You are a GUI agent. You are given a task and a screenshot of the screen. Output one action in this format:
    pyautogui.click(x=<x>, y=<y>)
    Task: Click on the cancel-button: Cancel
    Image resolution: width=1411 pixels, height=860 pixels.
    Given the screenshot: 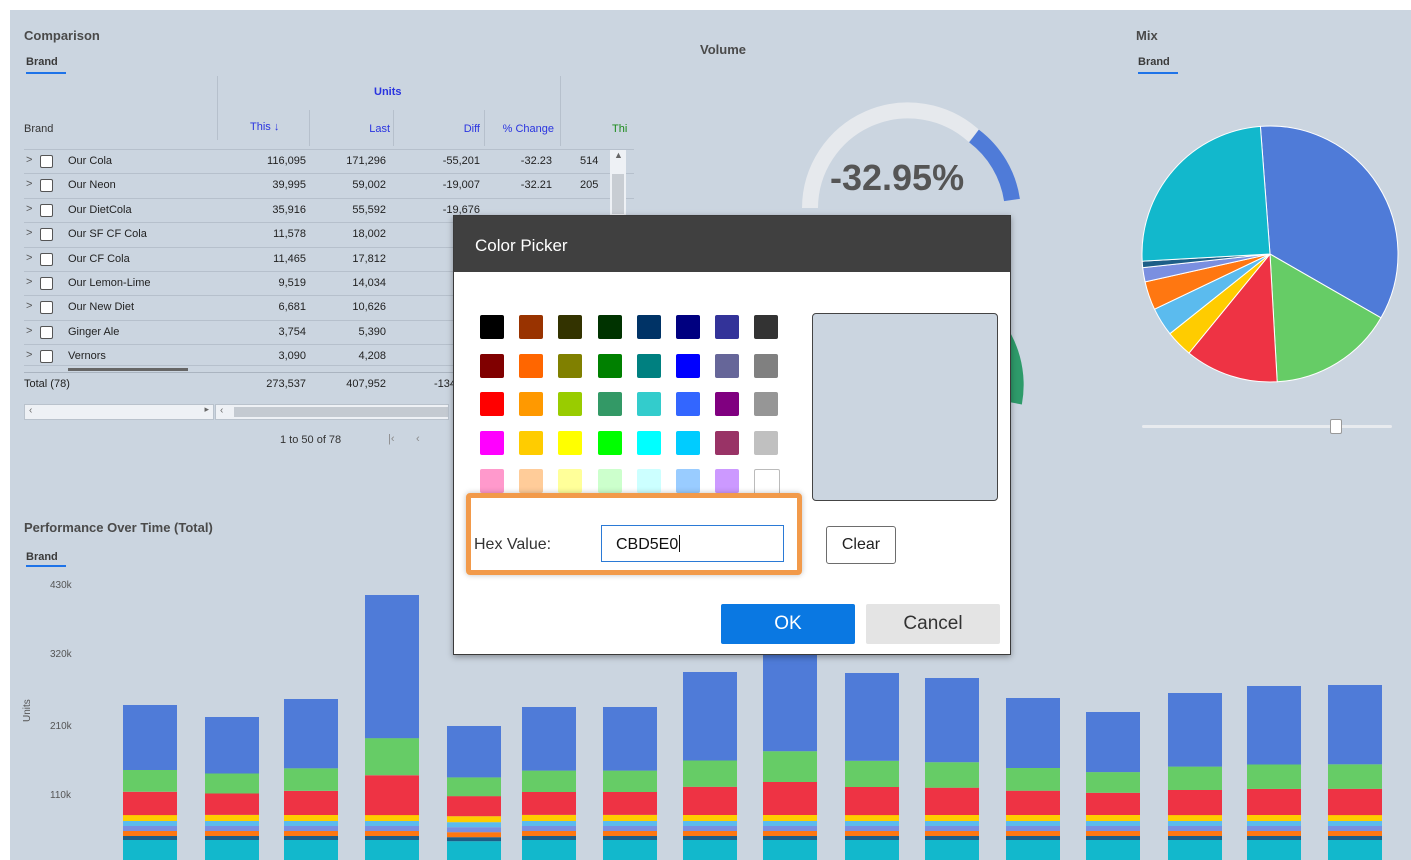 What is the action you would take?
    pyautogui.click(x=933, y=624)
    